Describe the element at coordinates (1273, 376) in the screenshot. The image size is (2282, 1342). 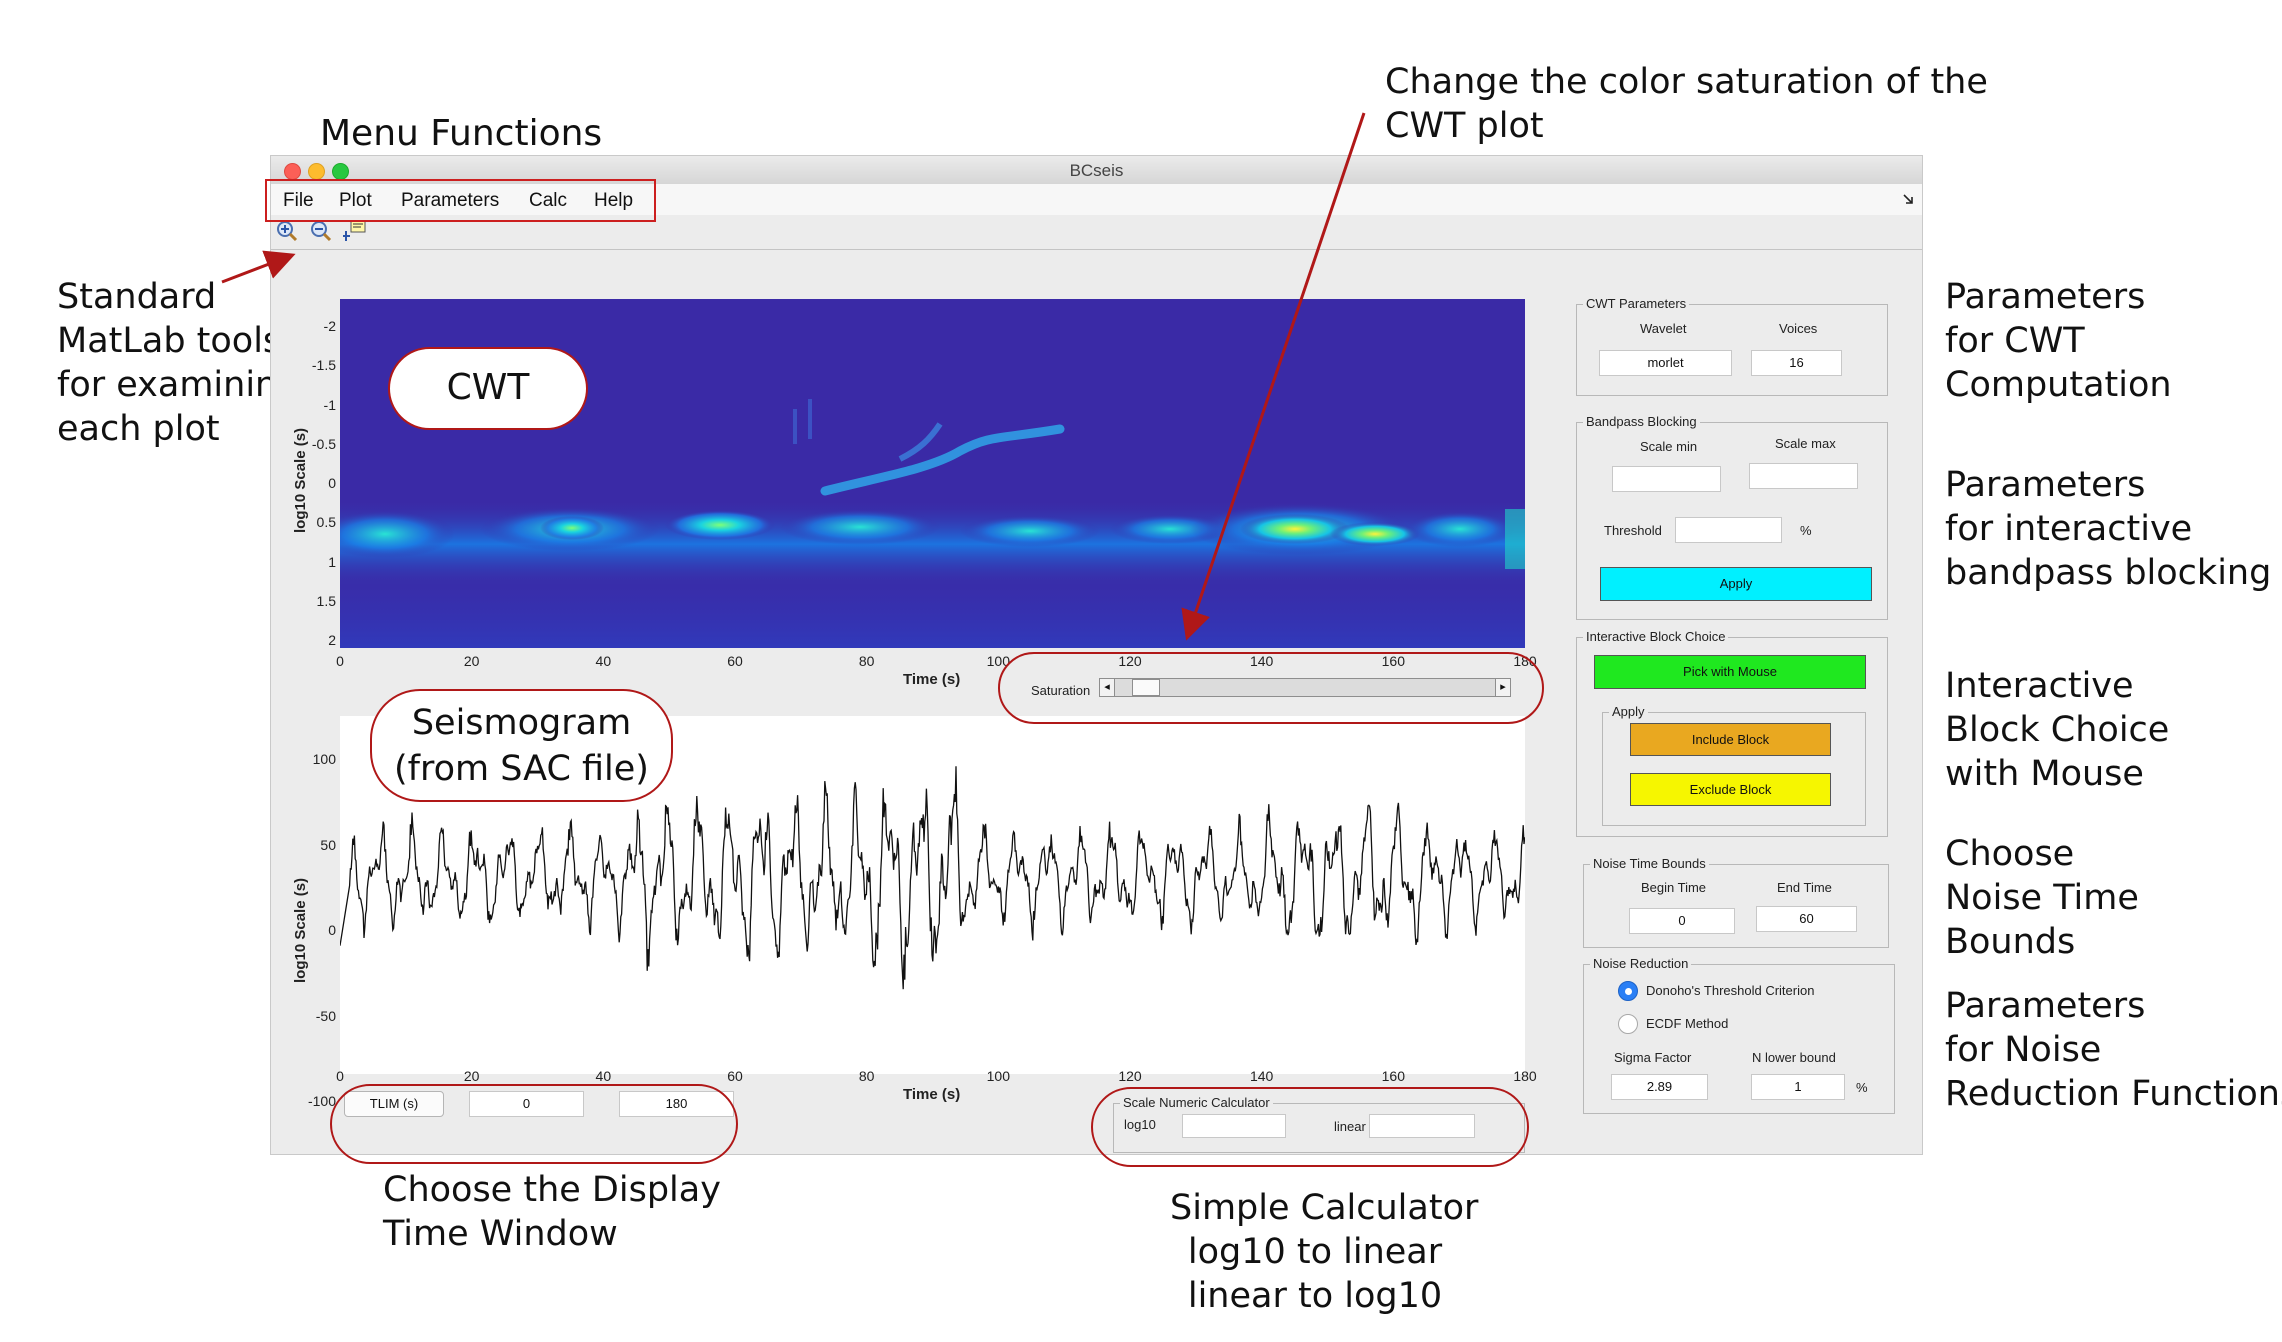
I see `arrow-to-saturation` at that location.